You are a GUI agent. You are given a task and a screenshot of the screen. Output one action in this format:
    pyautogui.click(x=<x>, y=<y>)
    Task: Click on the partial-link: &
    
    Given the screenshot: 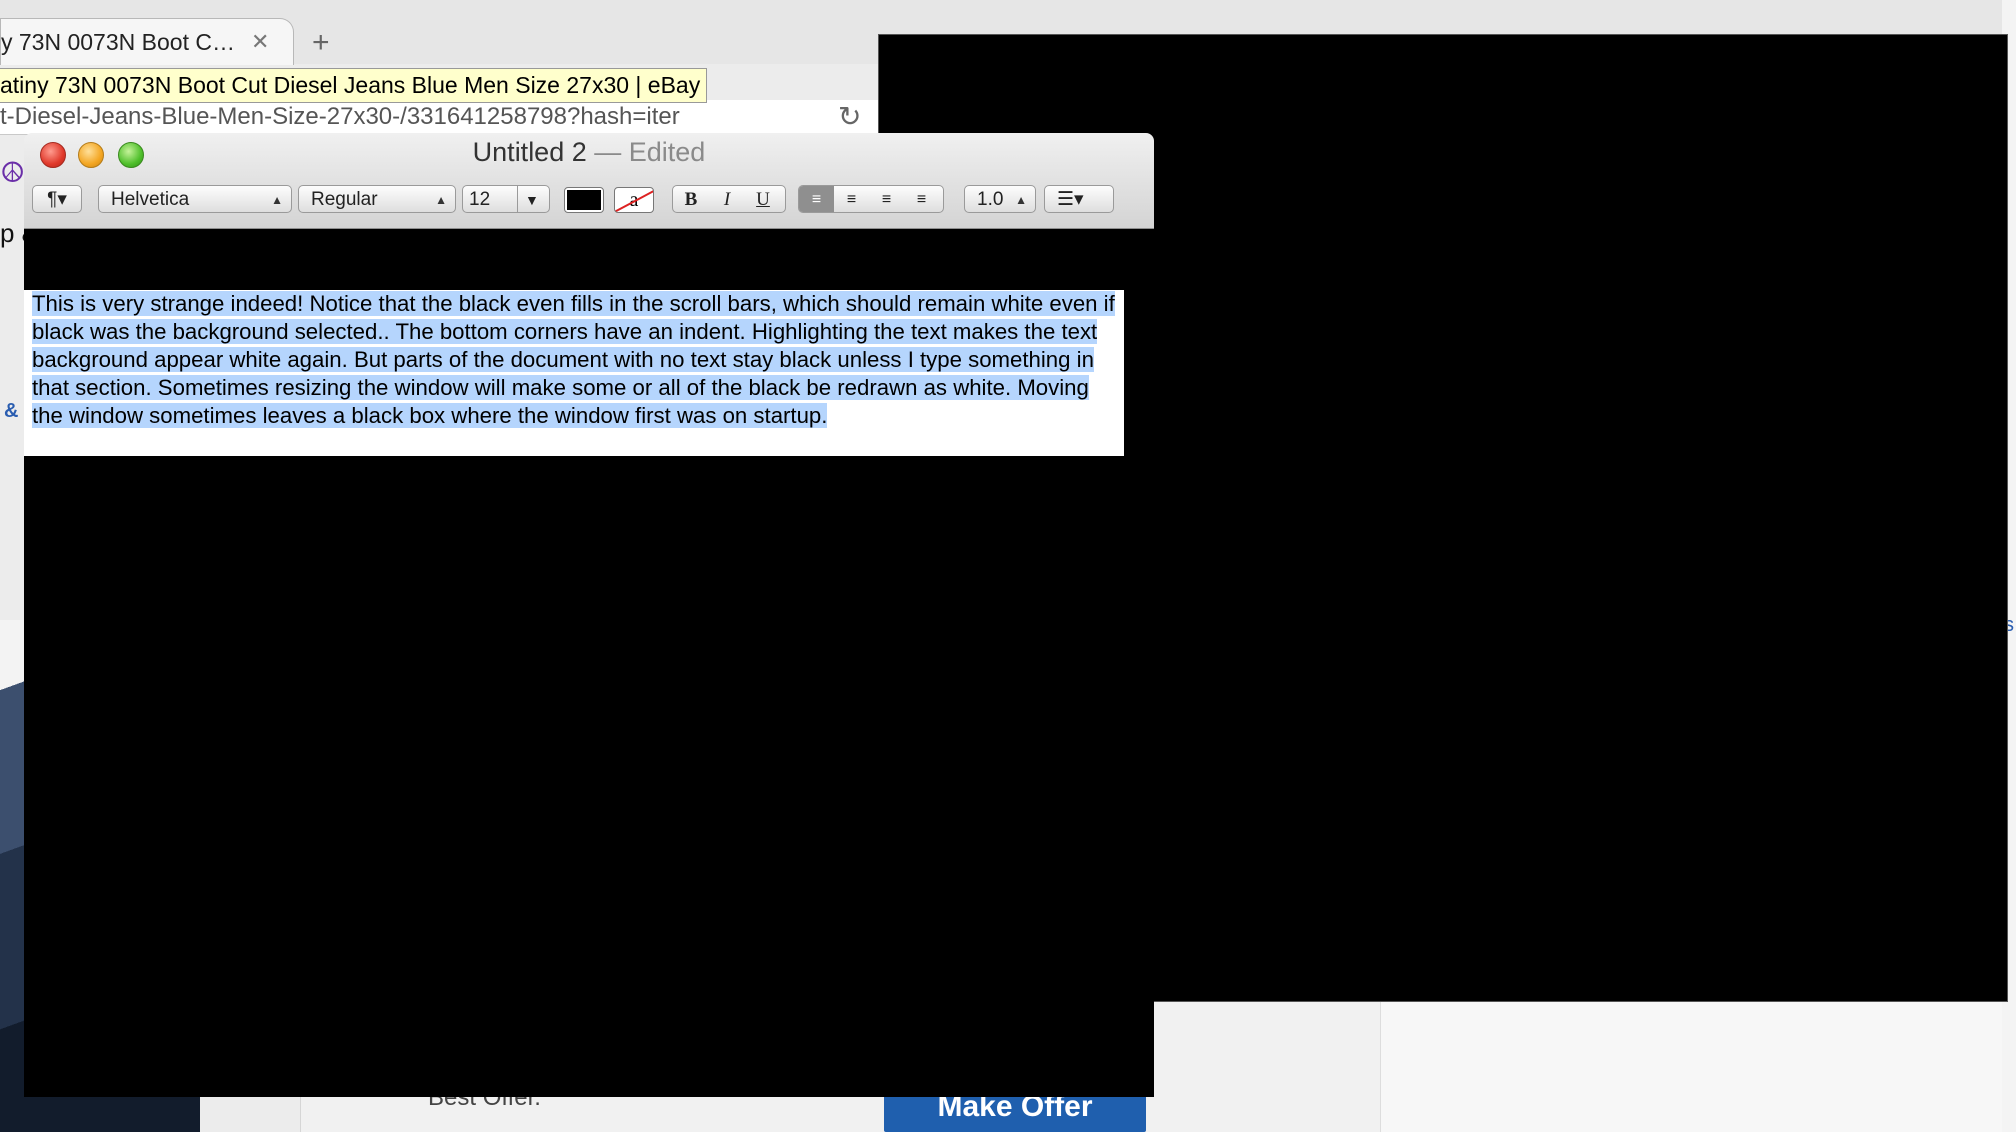 What is the action you would take?
    pyautogui.click(x=11, y=411)
    